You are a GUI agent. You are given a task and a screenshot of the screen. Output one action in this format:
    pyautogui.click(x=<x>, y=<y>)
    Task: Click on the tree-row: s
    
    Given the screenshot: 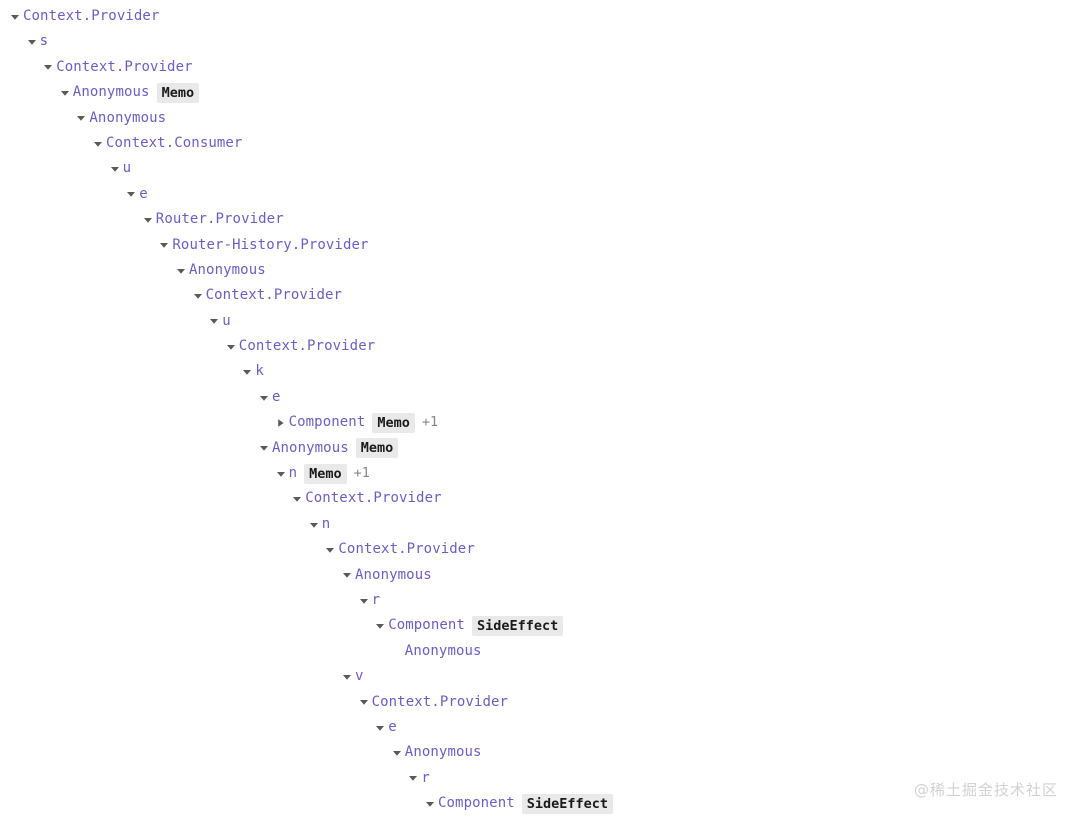 What is the action you would take?
    pyautogui.click(x=540, y=41)
    